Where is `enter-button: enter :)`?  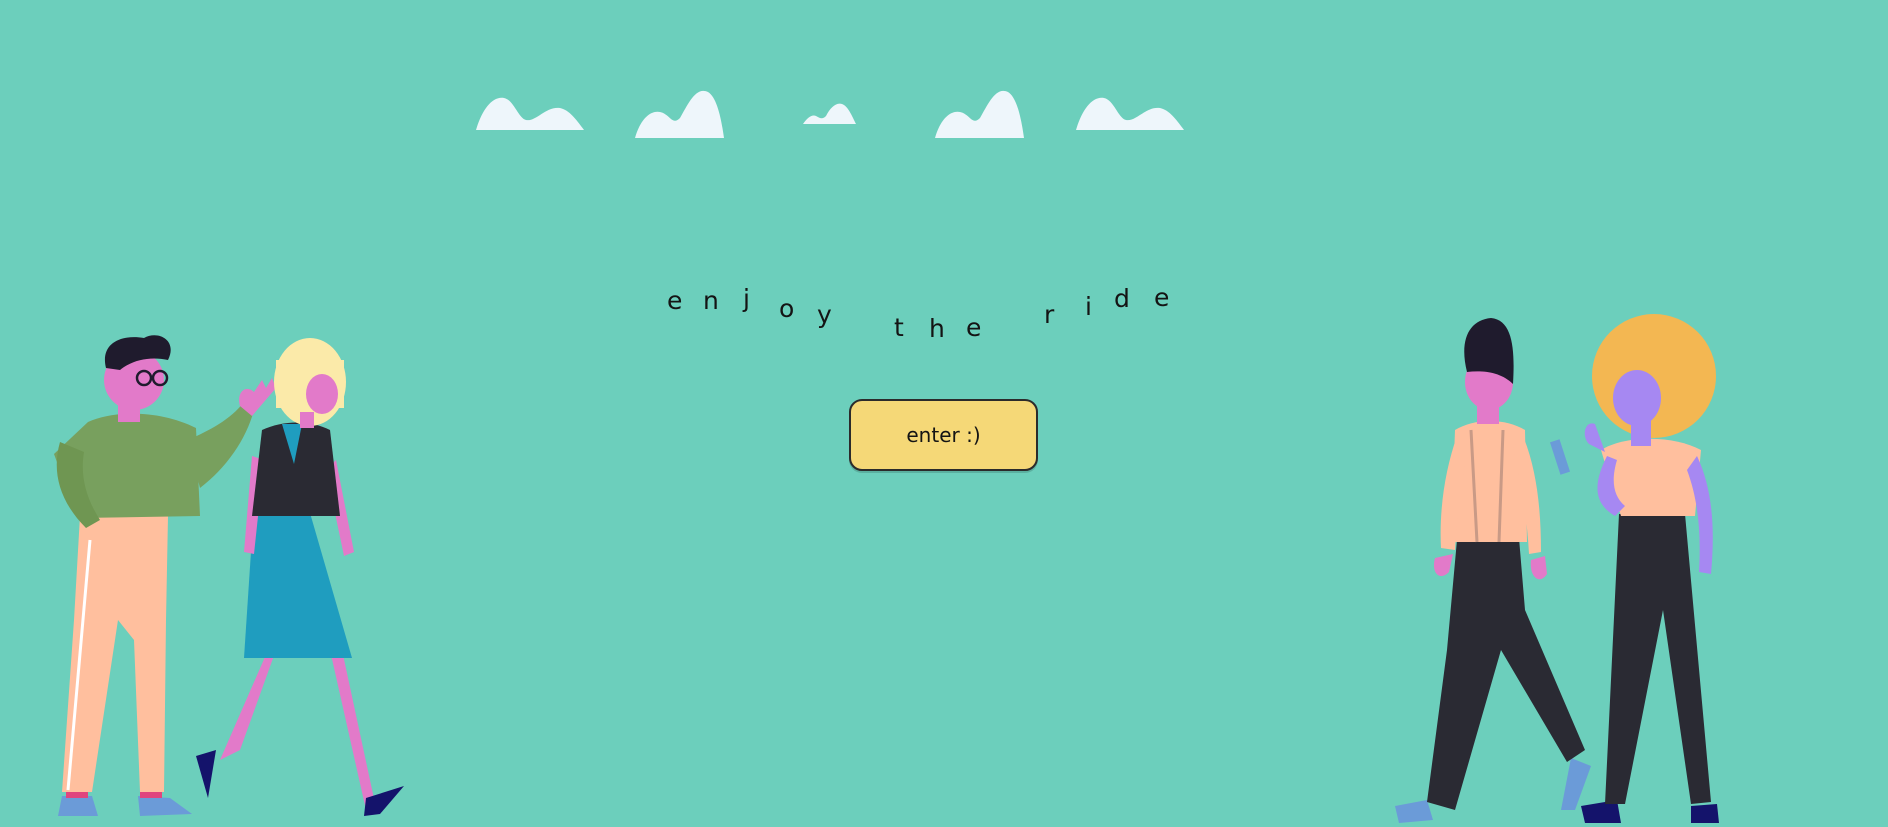
enter-button: enter :) is located at coordinates (943, 435).